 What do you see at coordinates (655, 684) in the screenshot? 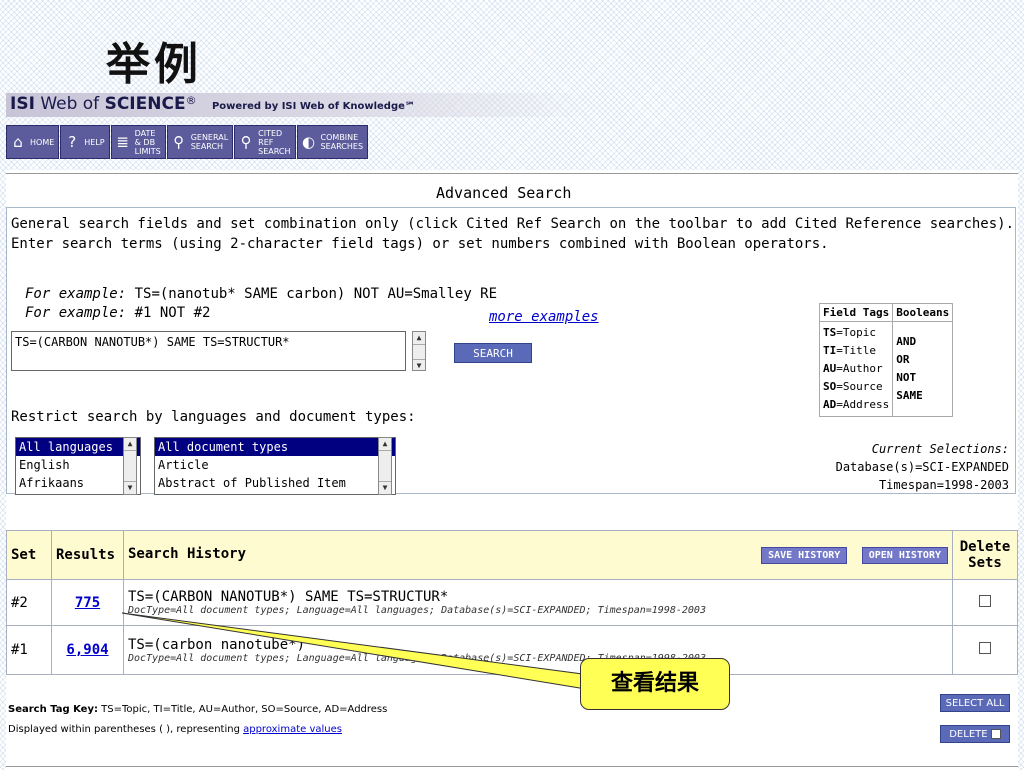
I see `callout-bubble: 查看结果` at bounding box center [655, 684].